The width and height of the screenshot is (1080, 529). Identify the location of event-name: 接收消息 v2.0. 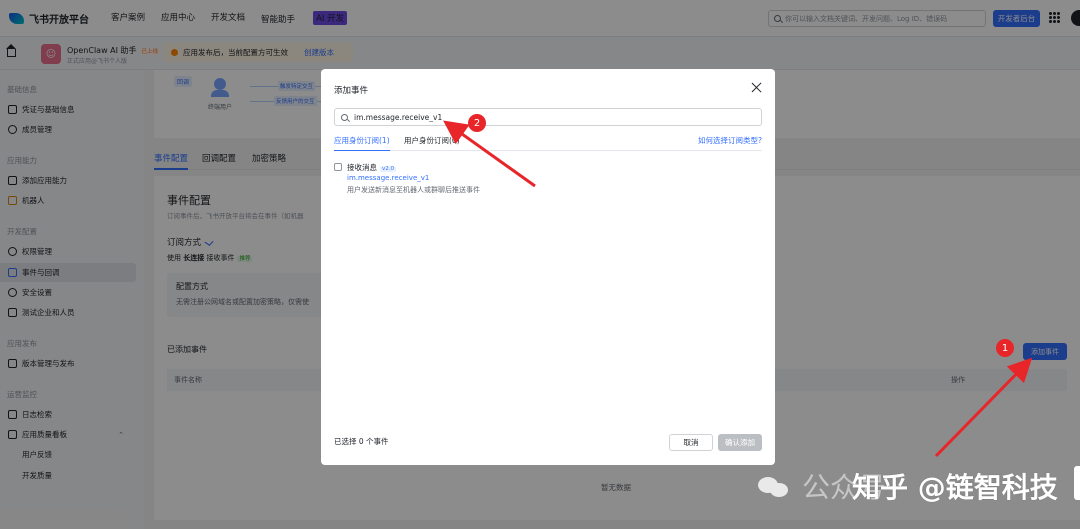
(372, 167).